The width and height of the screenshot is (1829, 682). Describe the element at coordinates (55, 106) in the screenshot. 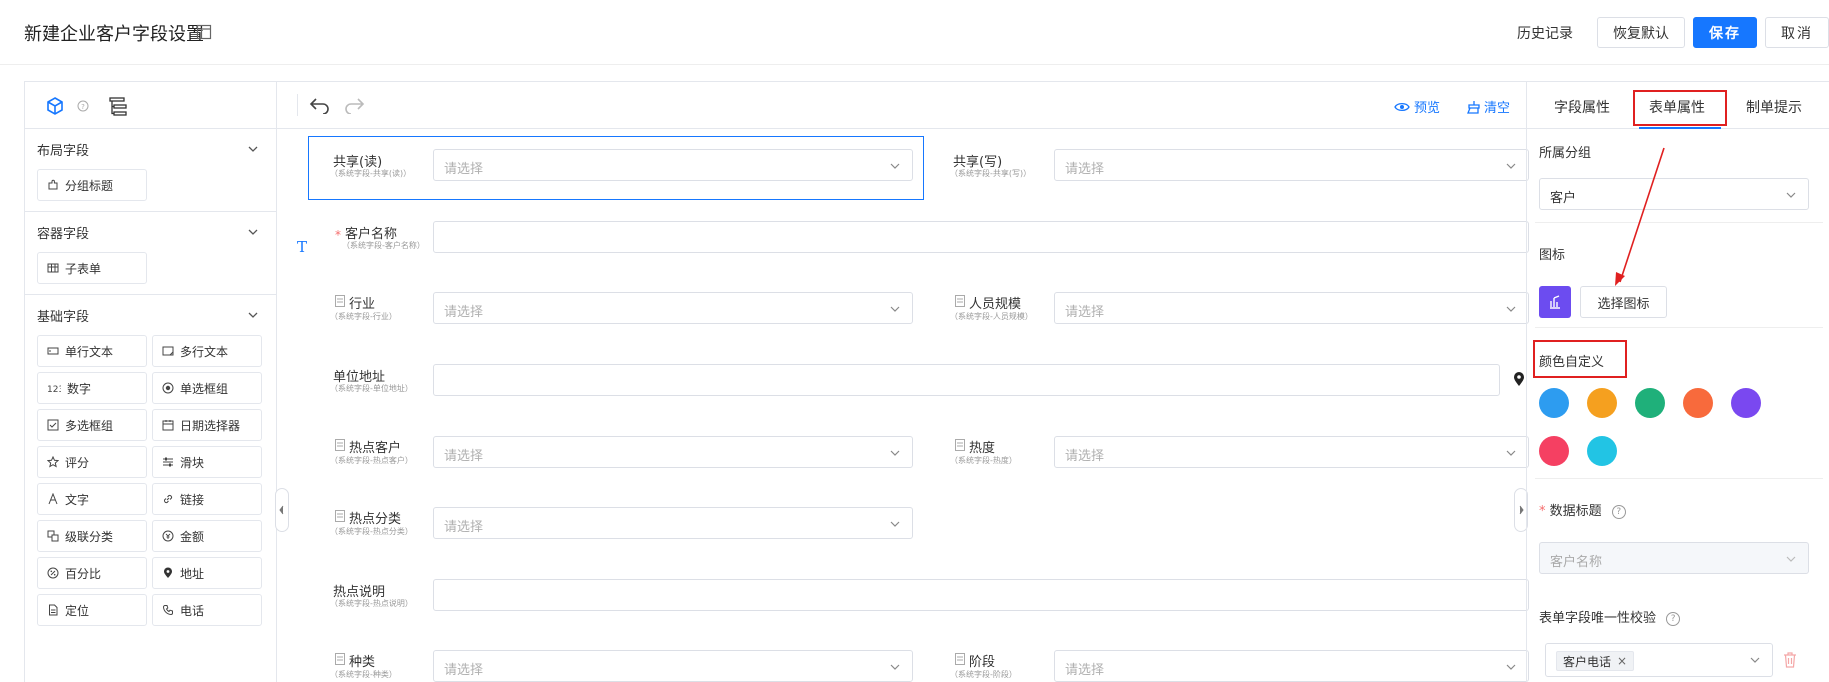

I see `cube-icon` at that location.